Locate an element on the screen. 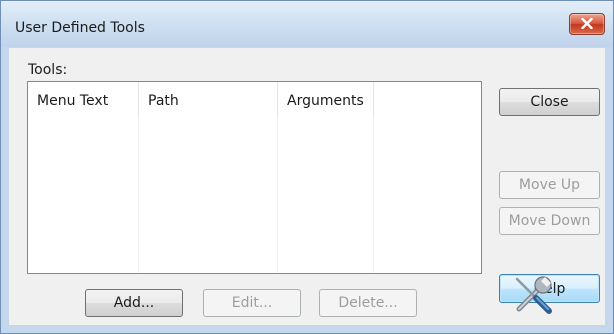 The width and height of the screenshot is (614, 334). title-bar: User Defined Tools is located at coordinates (307, 24).